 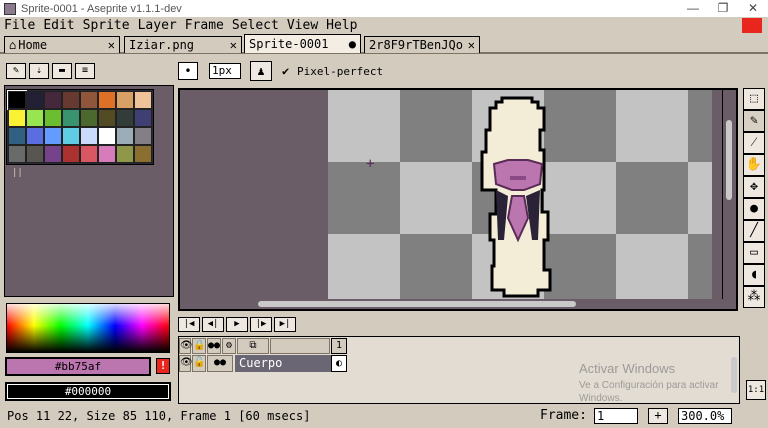 What do you see at coordinates (283, 363) in the screenshot?
I see `layer-name-cuerpo: Cuerpo` at bounding box center [283, 363].